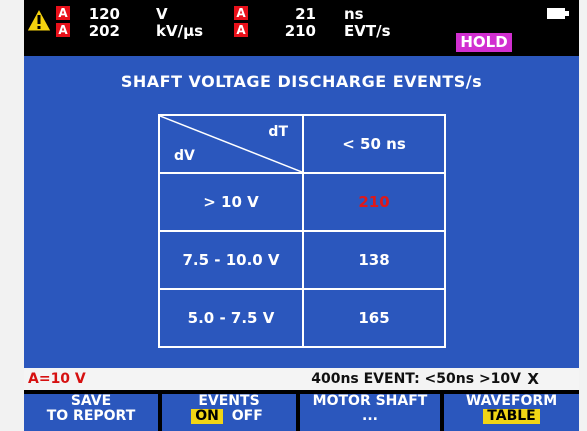 Image resolution: width=587 pixels, height=431 pixels. I want to click on save-to-report-button: SAVE TO REPORT, so click(91, 412).